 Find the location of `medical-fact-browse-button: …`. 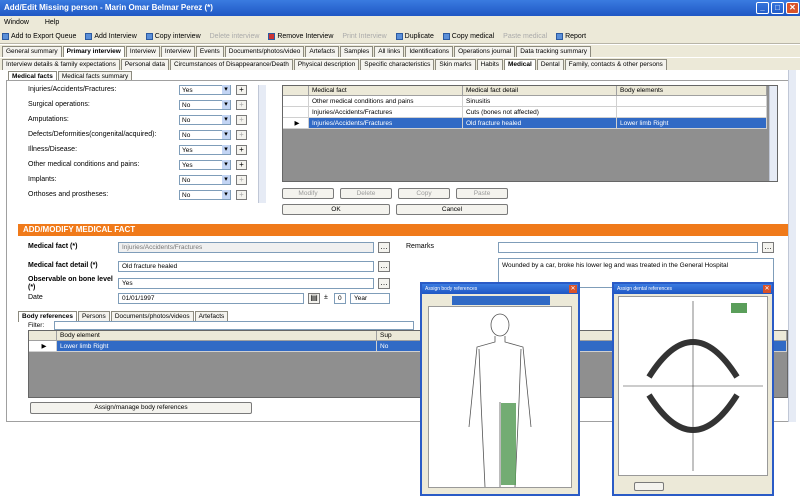

medical-fact-browse-button: … is located at coordinates (384, 247).